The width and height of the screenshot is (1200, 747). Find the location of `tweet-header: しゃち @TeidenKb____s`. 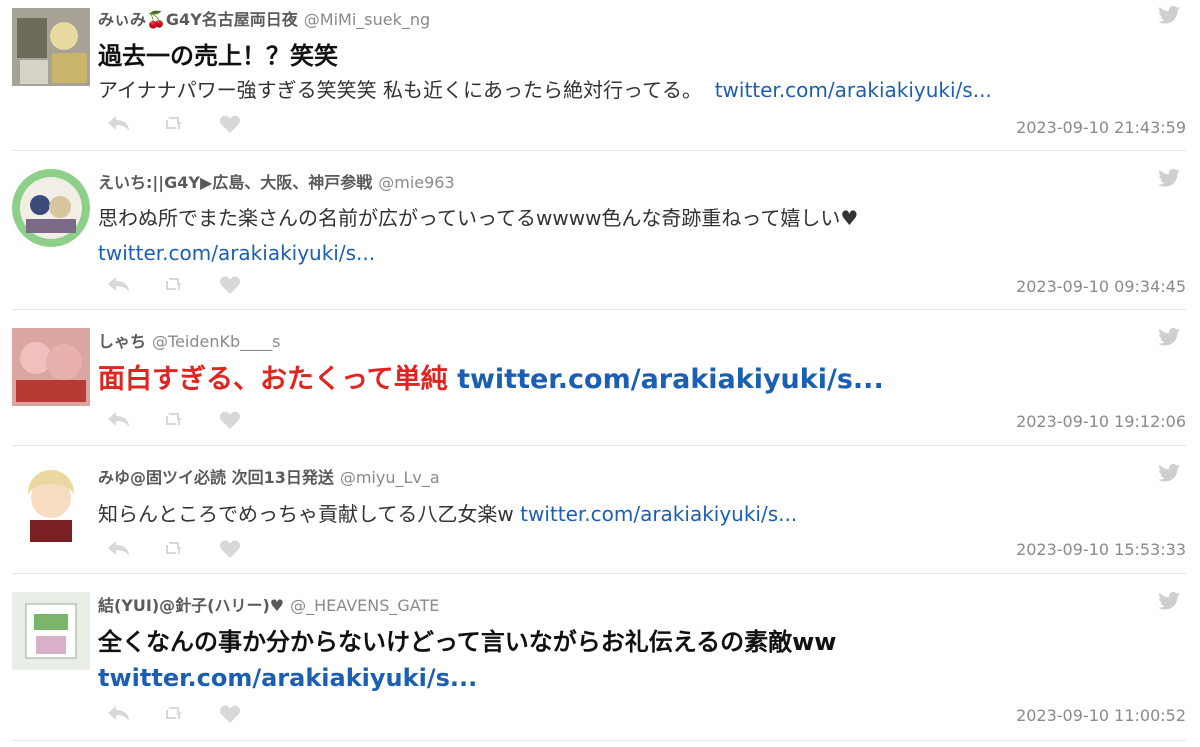

tweet-header: しゃち @TeidenKb____s is located at coordinates (189, 340).